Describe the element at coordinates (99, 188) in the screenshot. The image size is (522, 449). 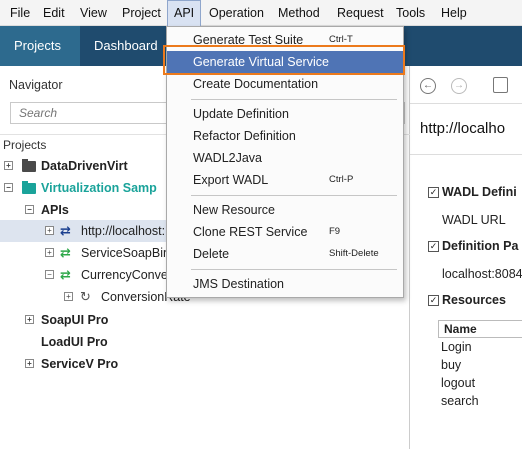
I see `tree-item-label: Virtualization Samp` at that location.